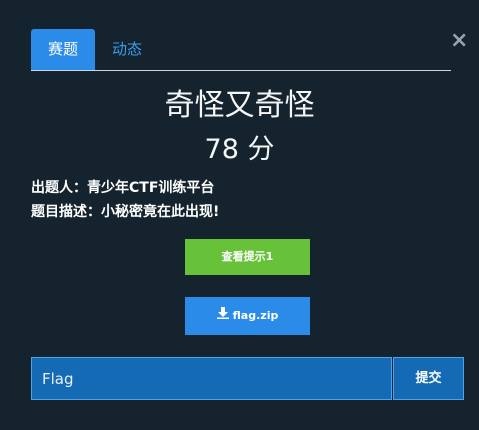  What do you see at coordinates (127, 49) in the screenshot?
I see `tab-activity: 动态` at bounding box center [127, 49].